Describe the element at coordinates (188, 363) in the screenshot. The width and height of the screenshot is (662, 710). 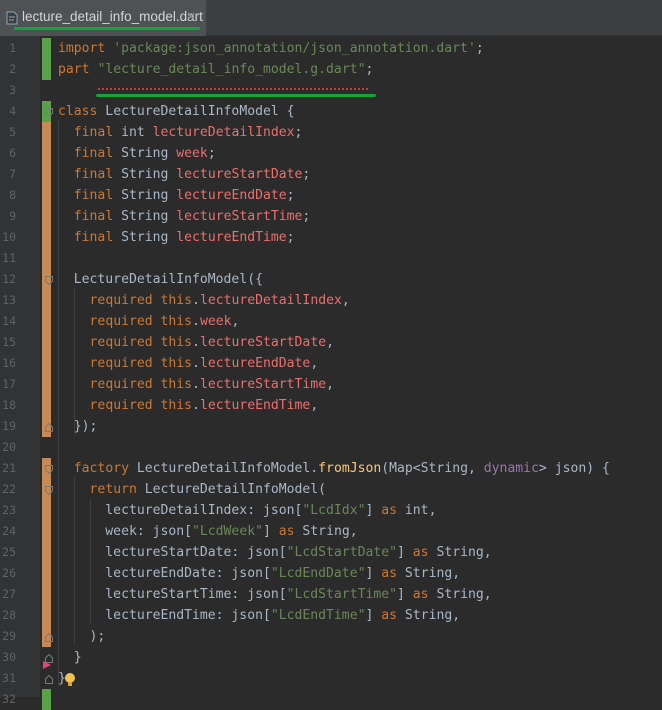
I see `code-text: required this.lectureEndDate,` at that location.